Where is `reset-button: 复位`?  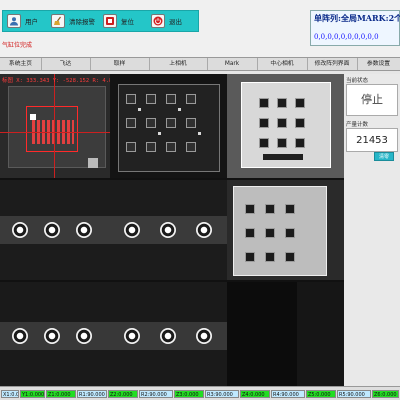
reset-button: 复位 is located at coordinates (118, 21).